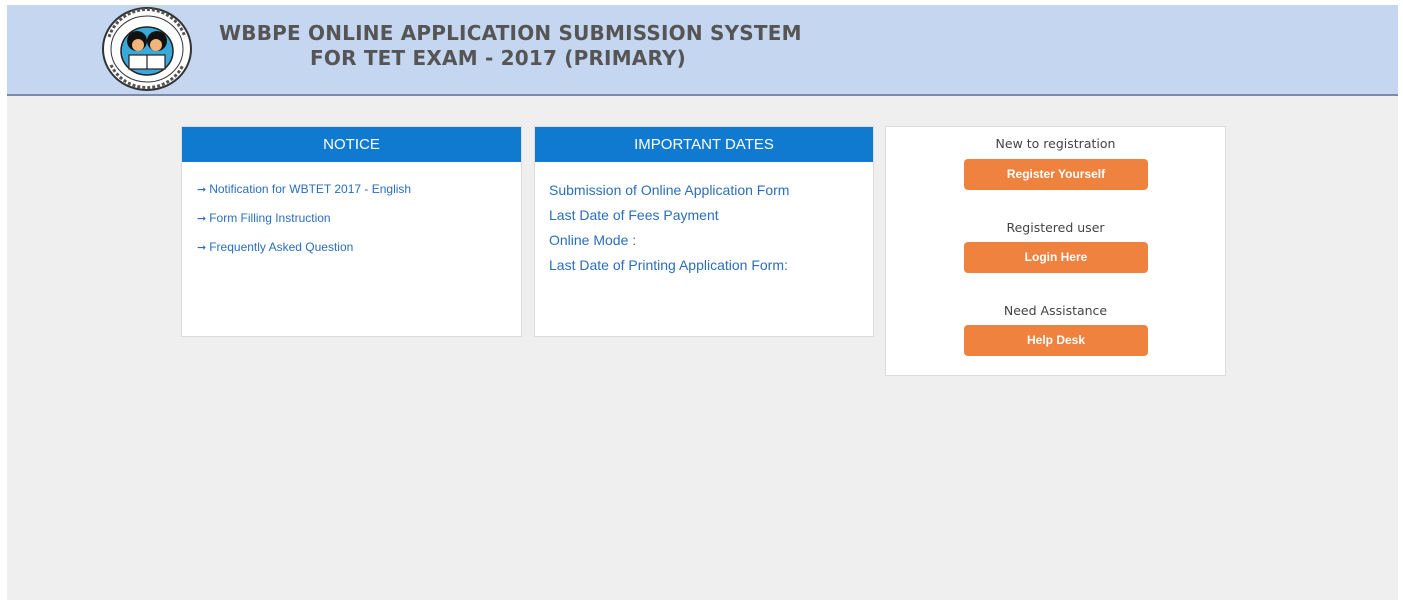  I want to click on notice-link-notification: ➞ Notification for WBTET 2017 - English, so click(359, 189).